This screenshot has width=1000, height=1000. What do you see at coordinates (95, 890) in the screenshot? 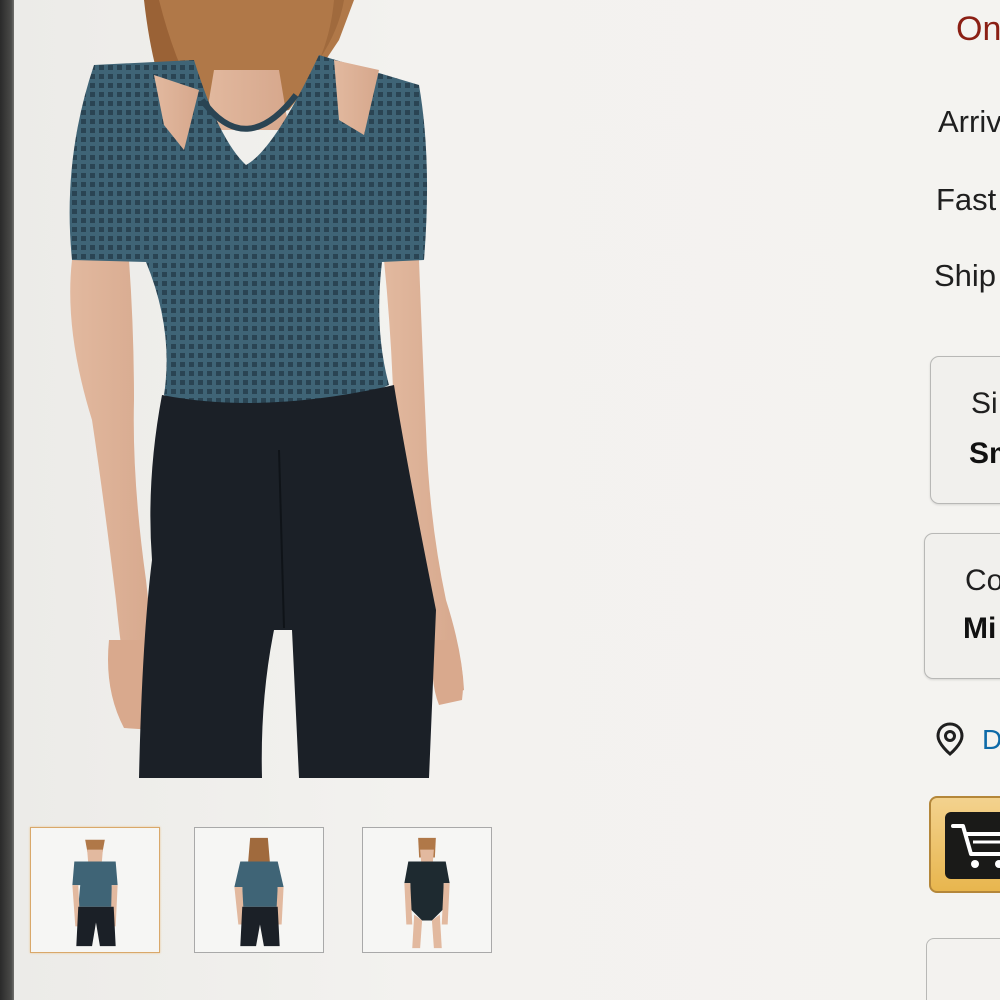
I see `thumbnail-front-view` at bounding box center [95, 890].